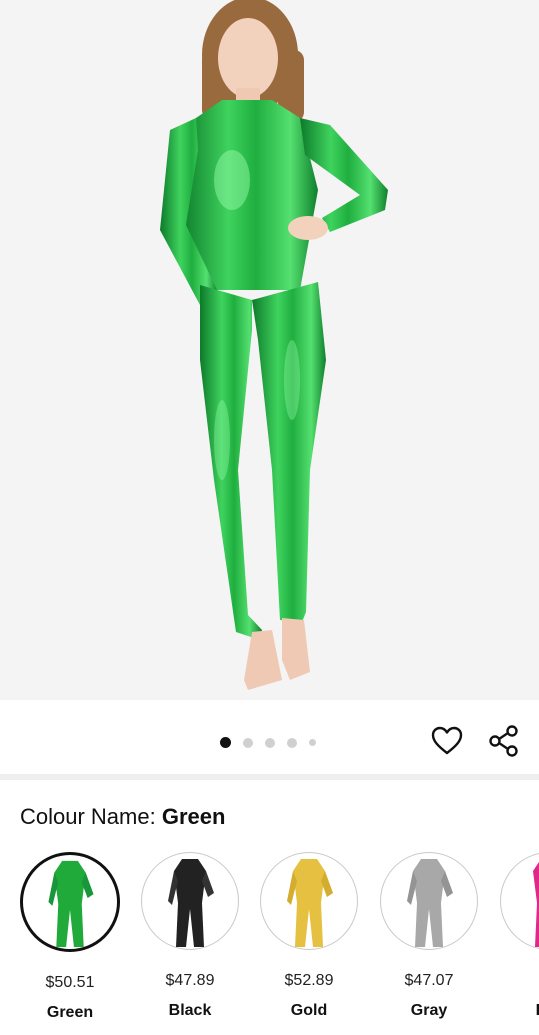 This screenshot has width=539, height=1035. I want to click on share-icon, so click(503, 741).